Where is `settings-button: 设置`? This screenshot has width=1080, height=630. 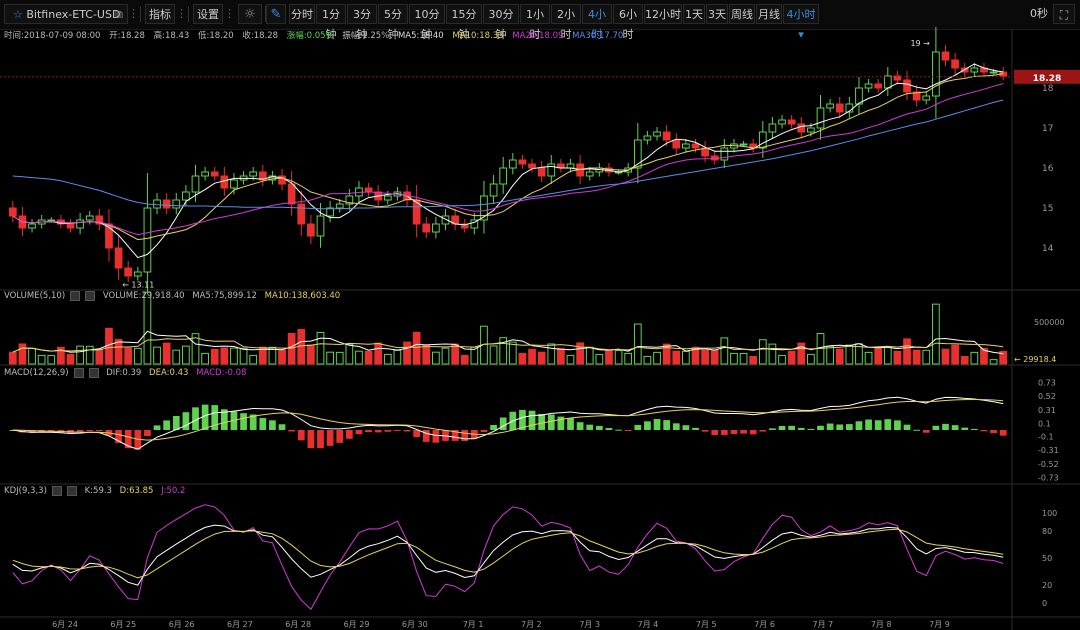 settings-button: 设置 is located at coordinates (208, 14).